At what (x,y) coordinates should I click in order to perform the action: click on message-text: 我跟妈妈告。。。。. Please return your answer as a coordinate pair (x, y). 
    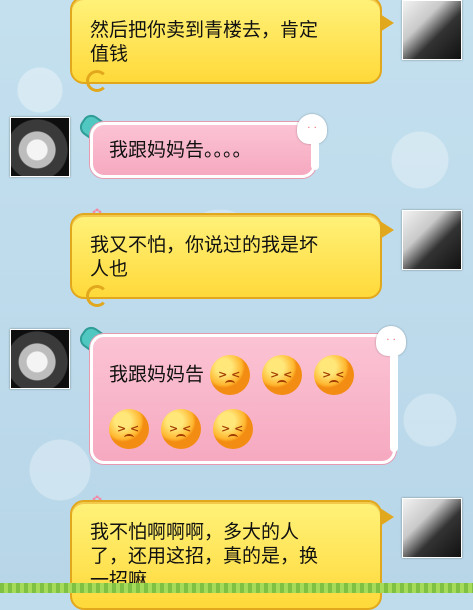
    Looking at the image, I should click on (180, 150).